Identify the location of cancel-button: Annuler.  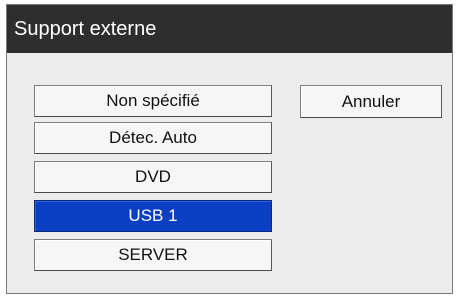
(371, 101).